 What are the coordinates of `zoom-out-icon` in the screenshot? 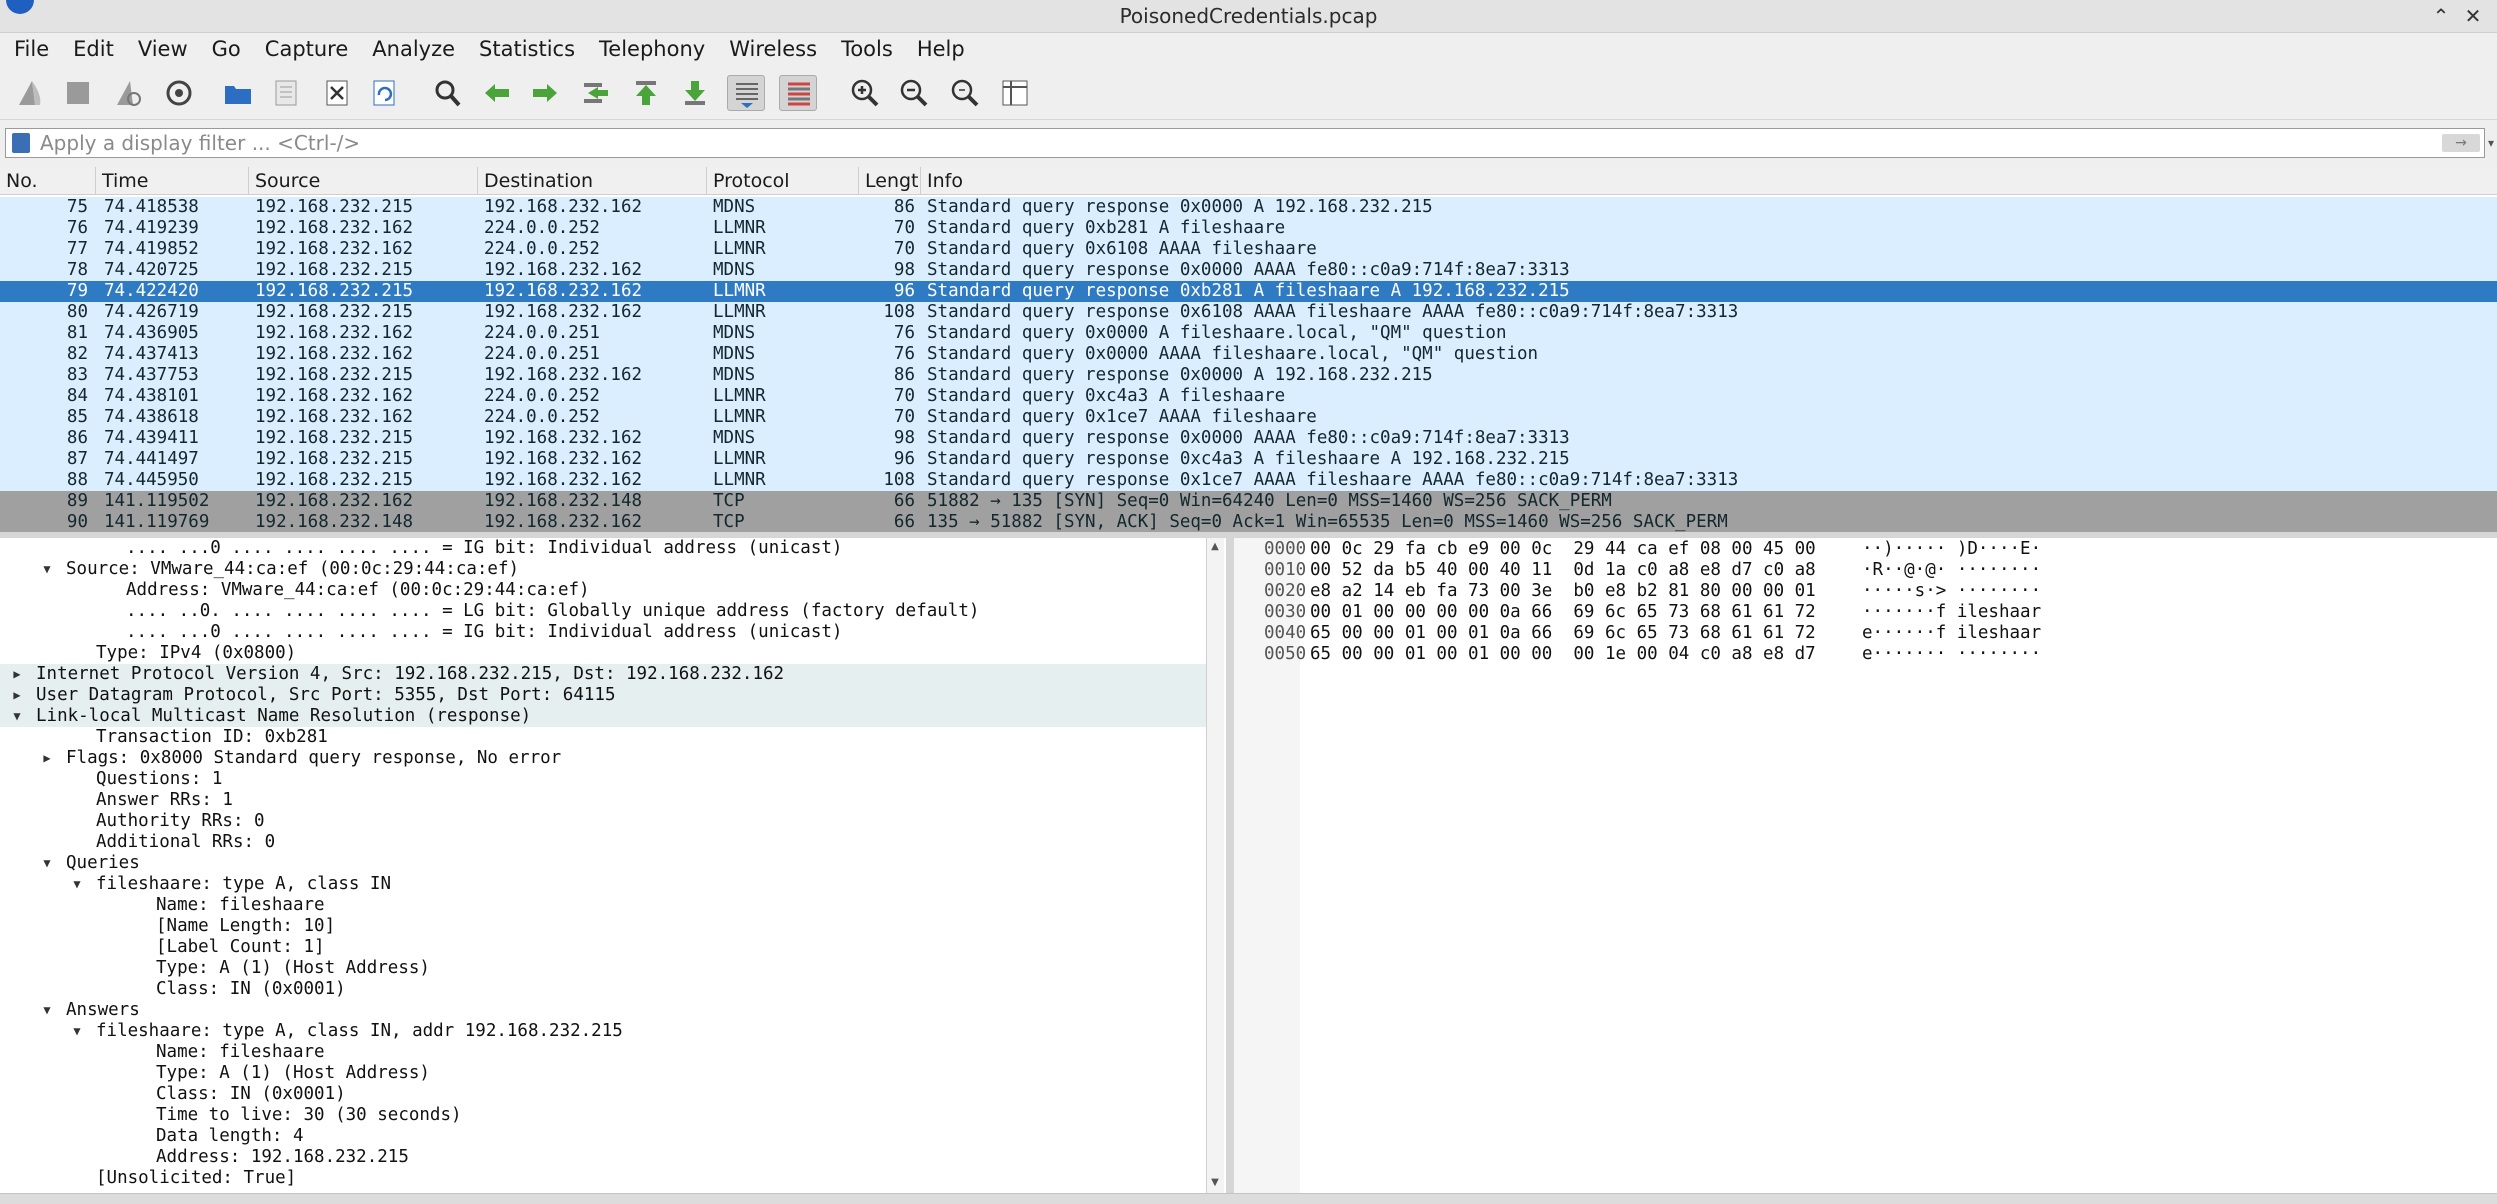 It's located at (914, 93).